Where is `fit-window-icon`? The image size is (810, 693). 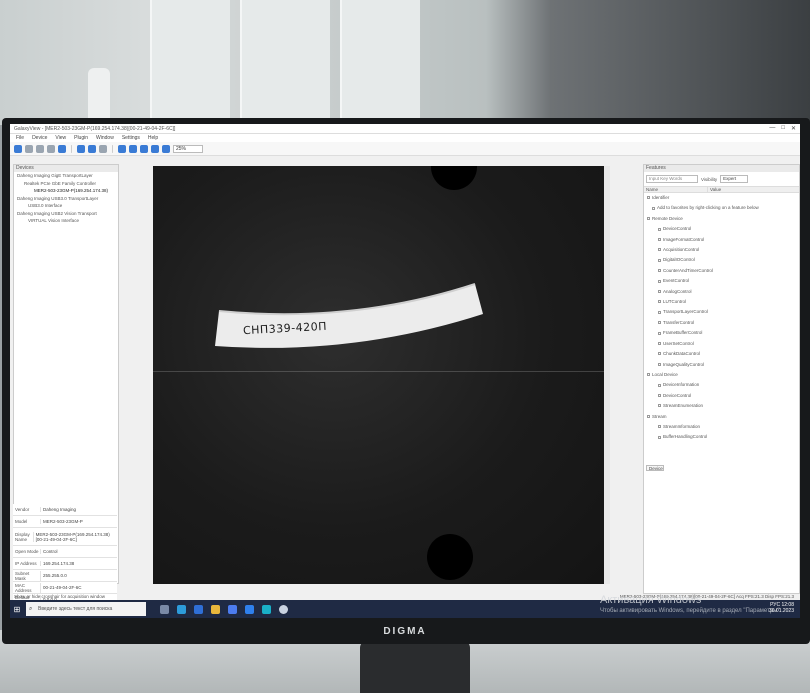 fit-window-icon is located at coordinates (103, 148).